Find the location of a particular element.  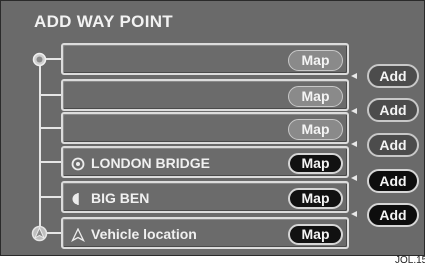

waypoint-row-vehicle-location: Vehicle location Map is located at coordinates (205, 233).